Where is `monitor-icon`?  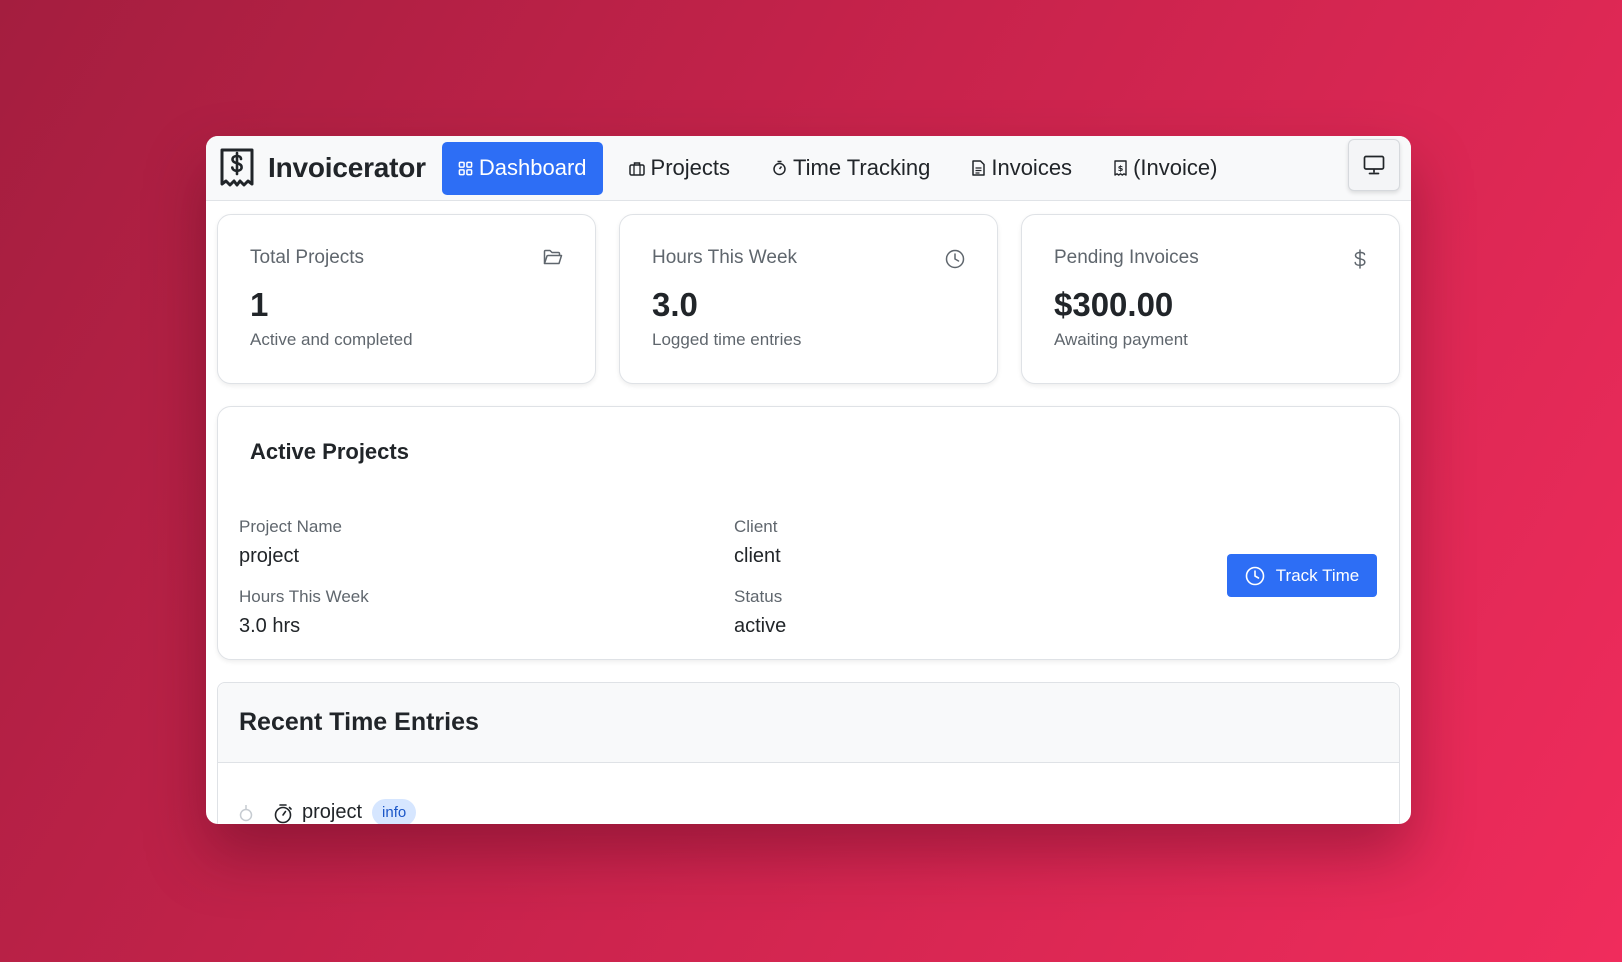
monitor-icon is located at coordinates (1374, 165).